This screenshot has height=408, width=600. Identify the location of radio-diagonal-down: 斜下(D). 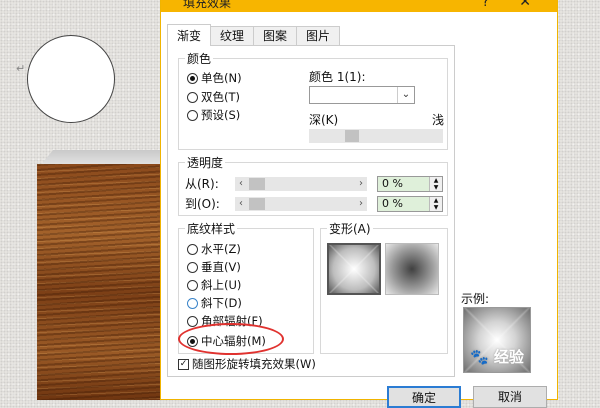
(214, 303).